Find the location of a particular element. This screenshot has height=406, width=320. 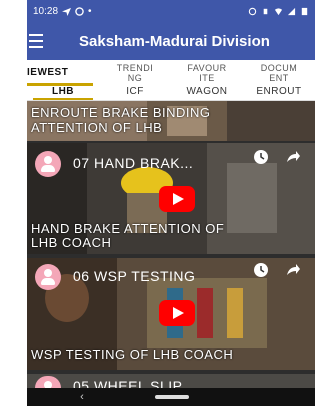

whatsapp-icon is located at coordinates (79, 11).